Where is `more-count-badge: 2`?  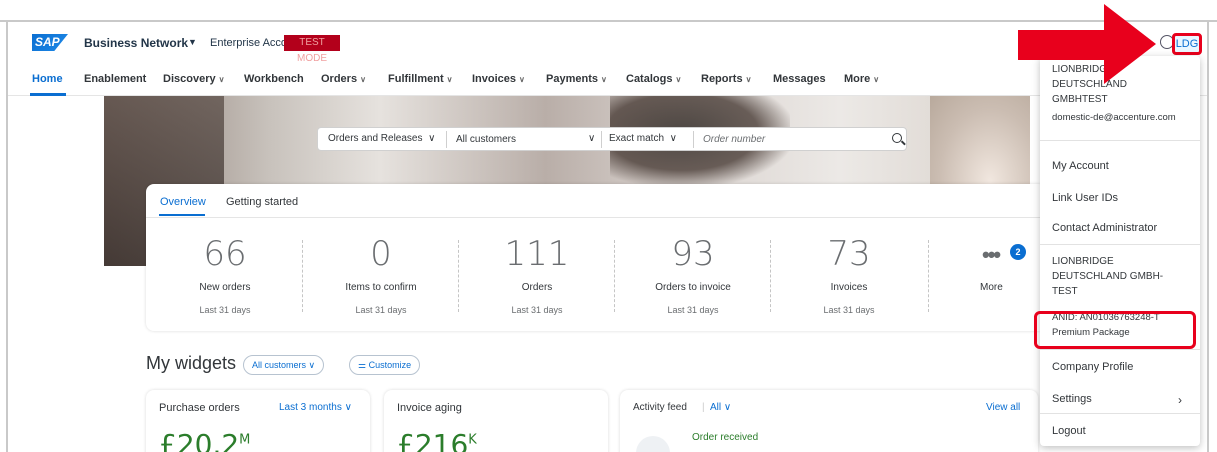
more-count-badge: 2 is located at coordinates (1018, 252).